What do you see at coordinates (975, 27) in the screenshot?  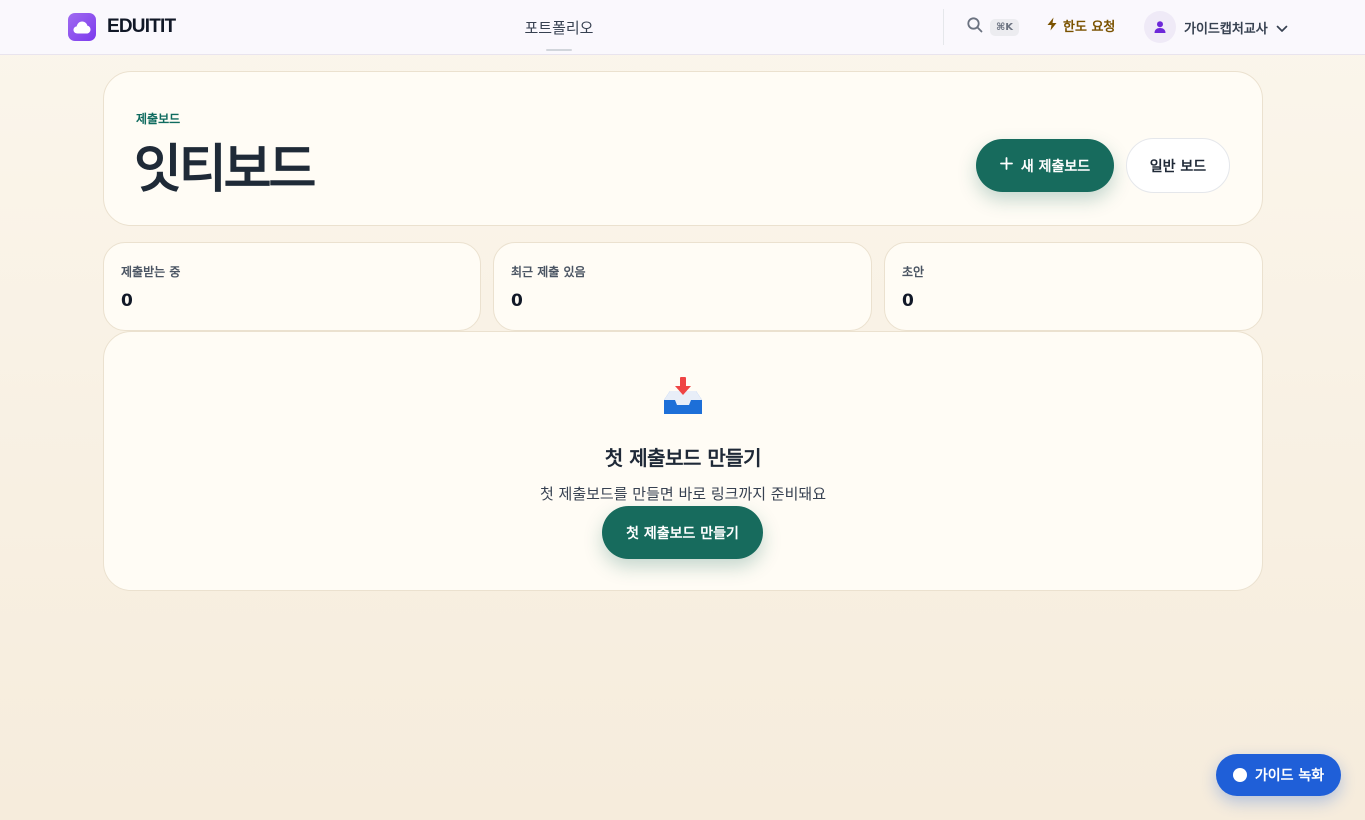 I see `search-icon` at bounding box center [975, 27].